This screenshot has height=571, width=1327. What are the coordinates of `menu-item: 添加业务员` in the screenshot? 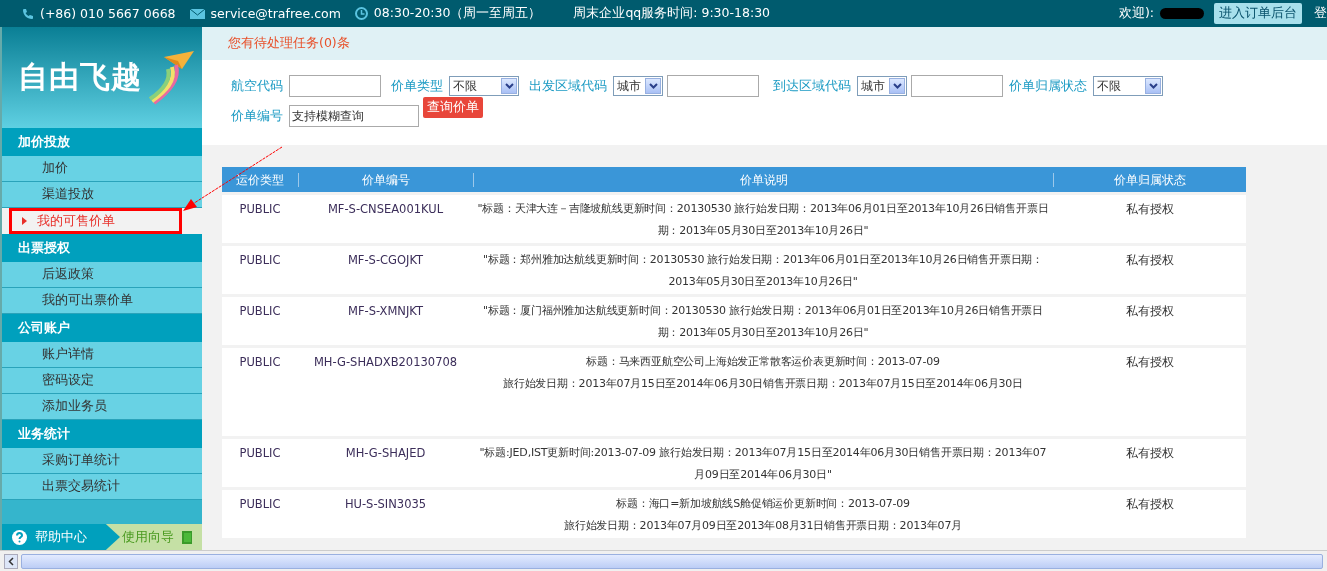 It's located at (102, 407).